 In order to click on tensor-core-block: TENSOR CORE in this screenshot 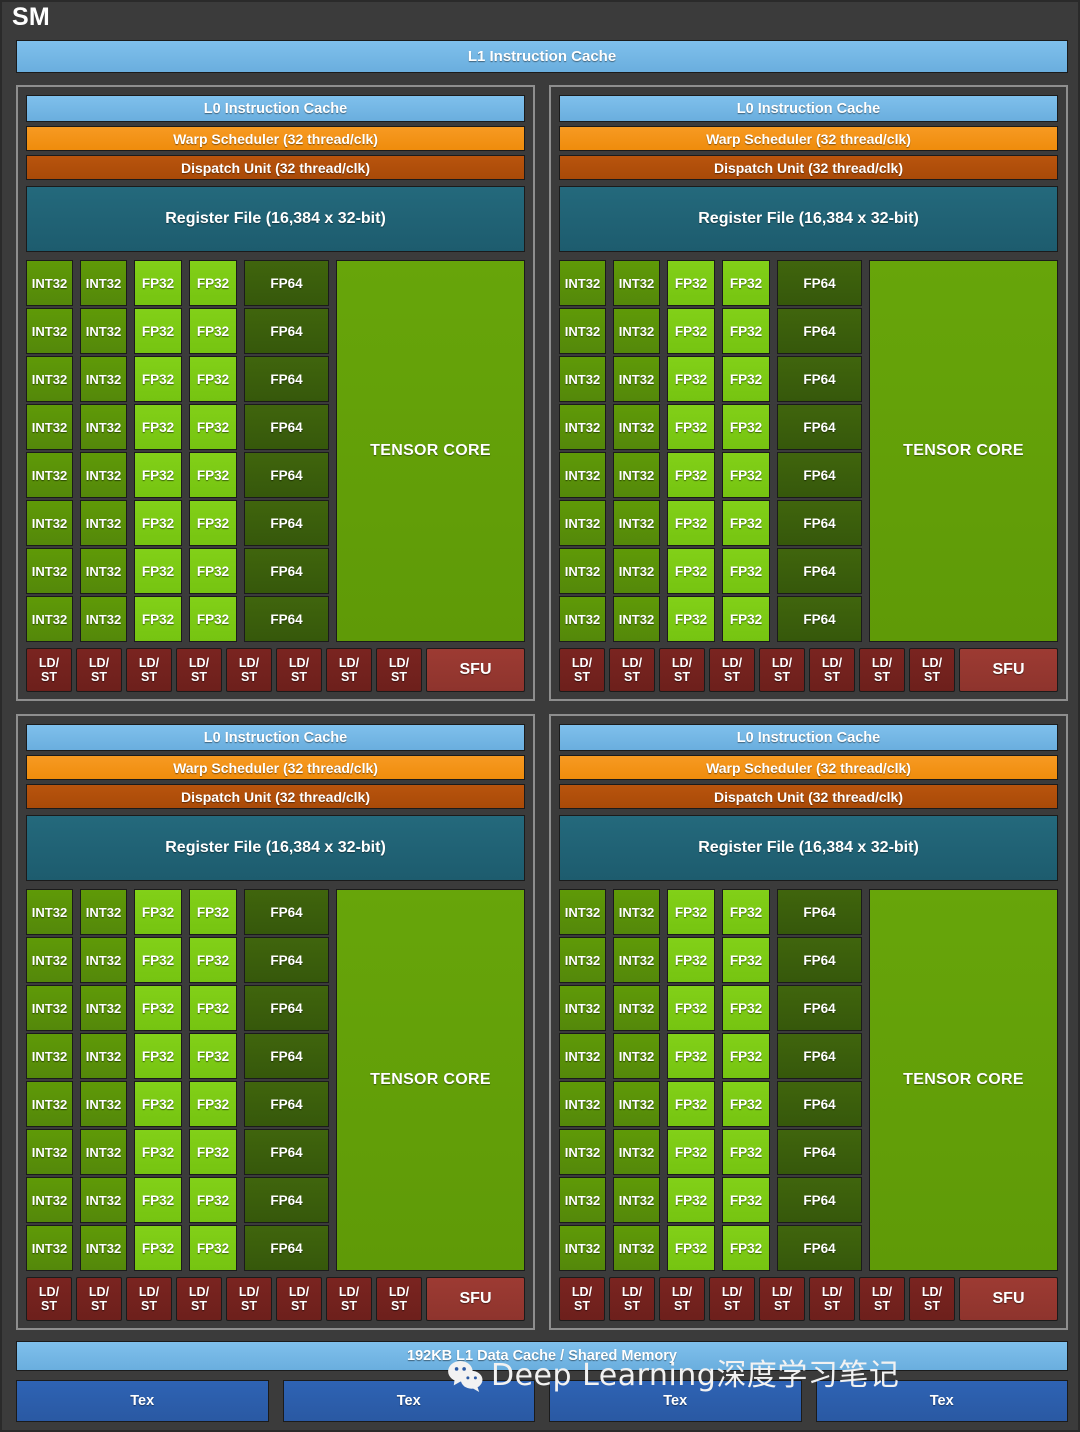, I will do `click(430, 1080)`.